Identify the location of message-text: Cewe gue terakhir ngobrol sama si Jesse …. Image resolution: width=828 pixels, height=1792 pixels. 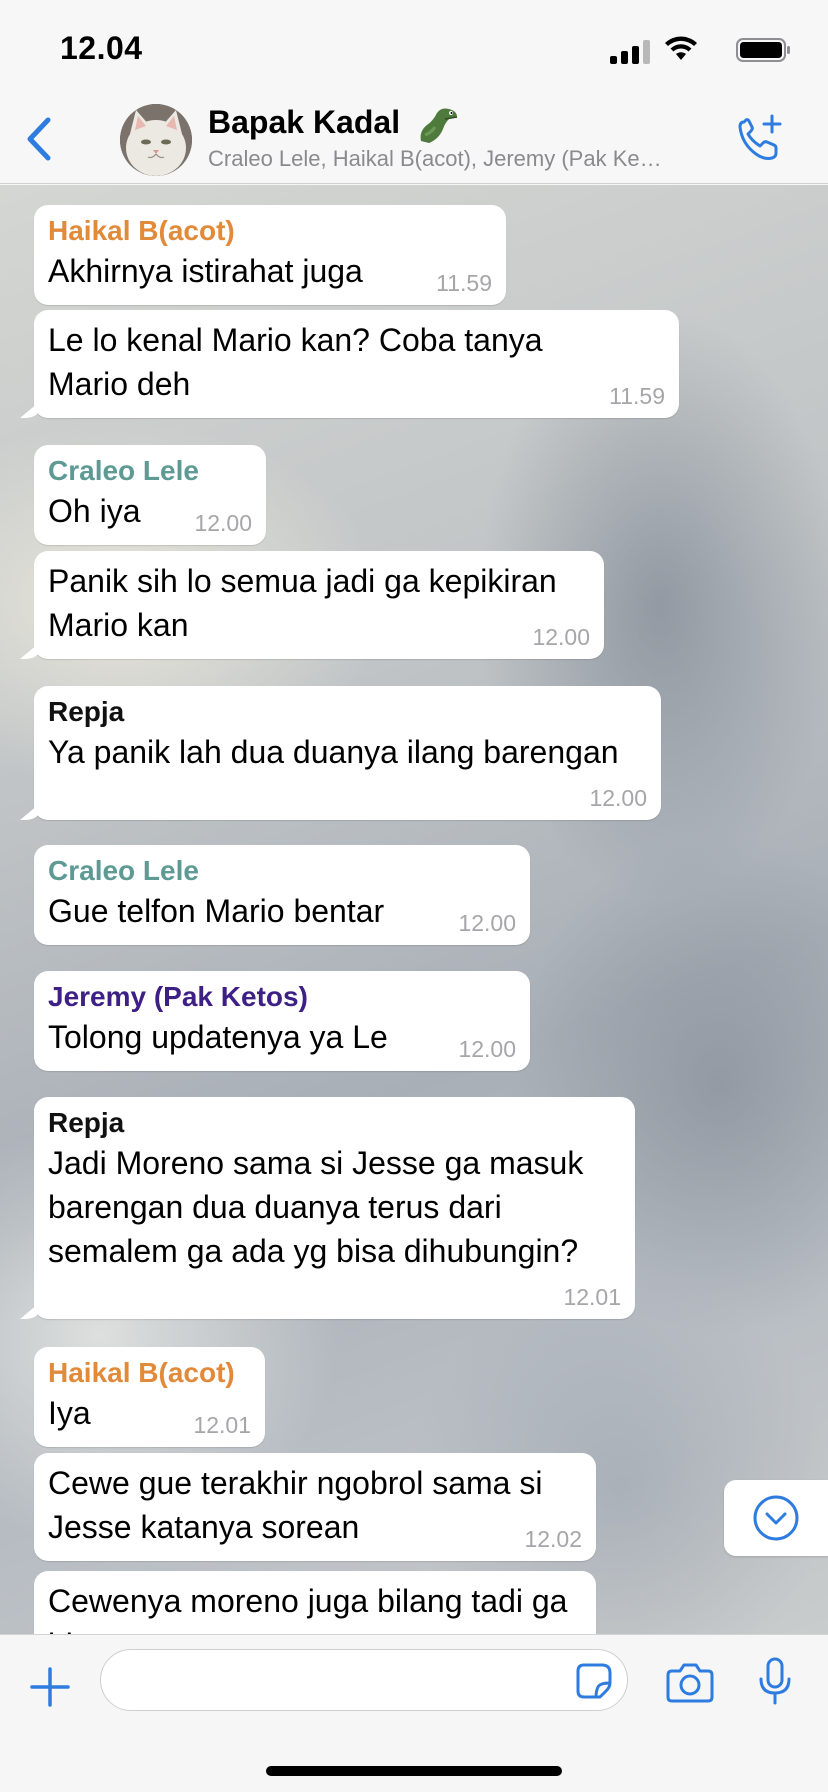
(295, 1505).